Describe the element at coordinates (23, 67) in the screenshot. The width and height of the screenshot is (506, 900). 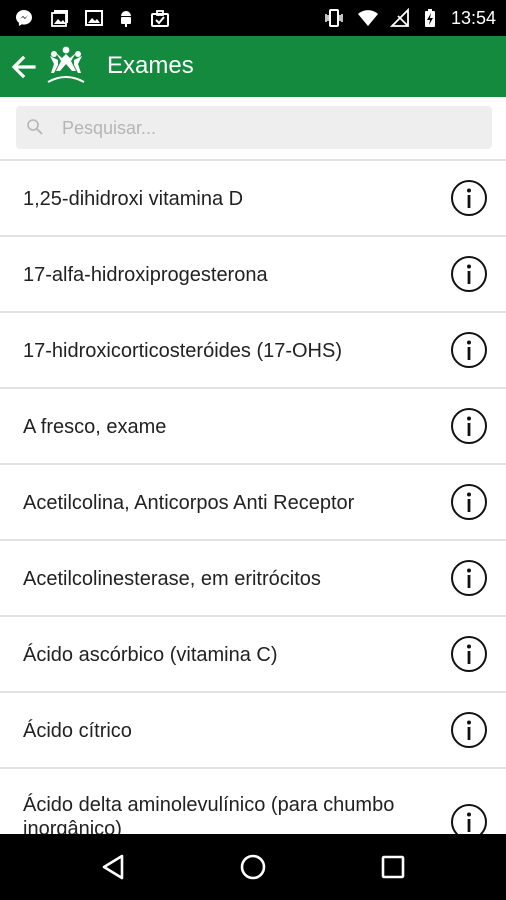
I see `back-arrow-icon` at that location.